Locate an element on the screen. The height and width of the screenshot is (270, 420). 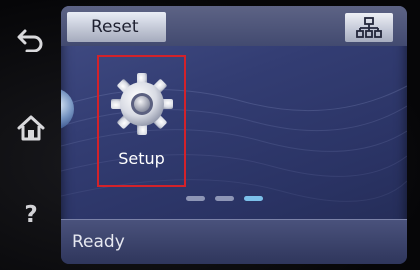
reset-label: Reset is located at coordinates (115, 27).